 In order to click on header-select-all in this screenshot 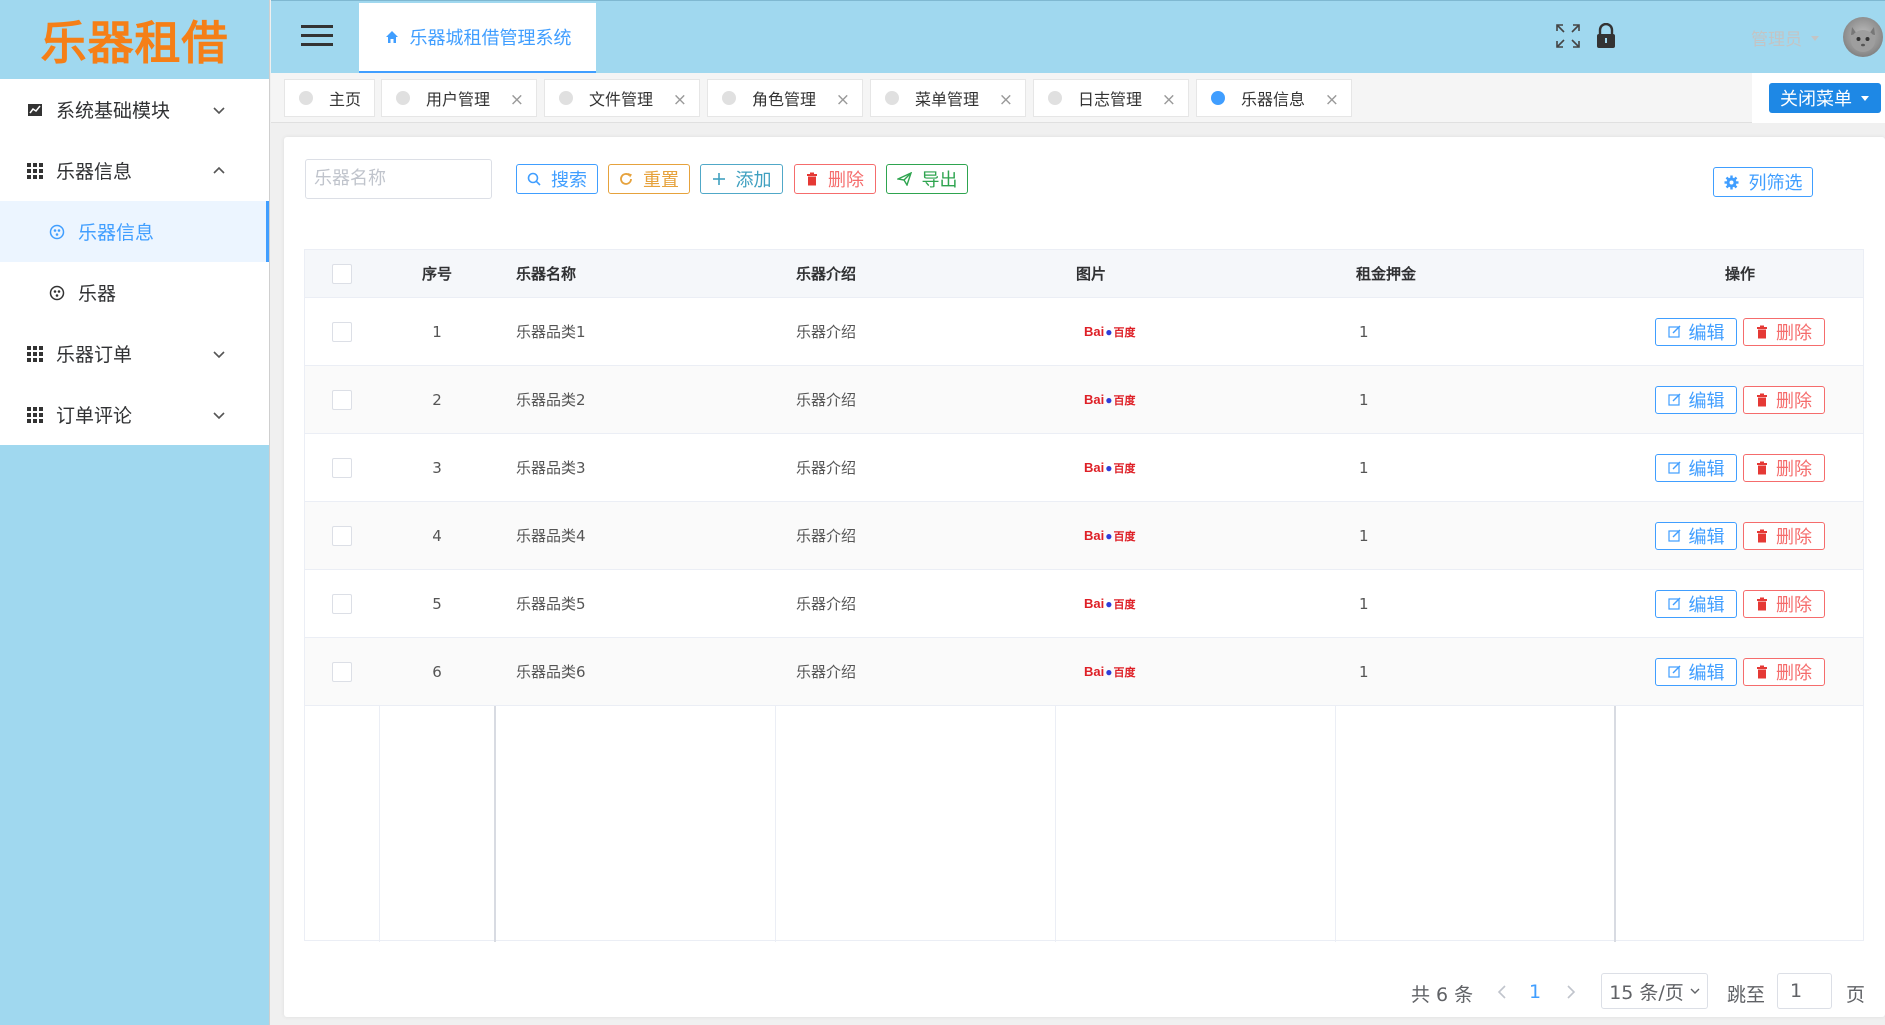, I will do `click(342, 273)`.